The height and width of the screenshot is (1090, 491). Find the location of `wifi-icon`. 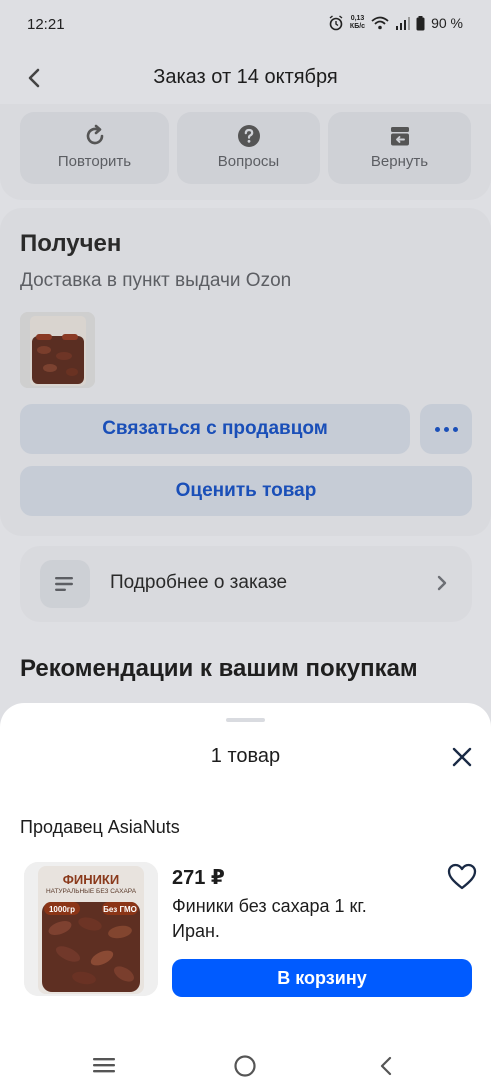

wifi-icon is located at coordinates (380, 23).